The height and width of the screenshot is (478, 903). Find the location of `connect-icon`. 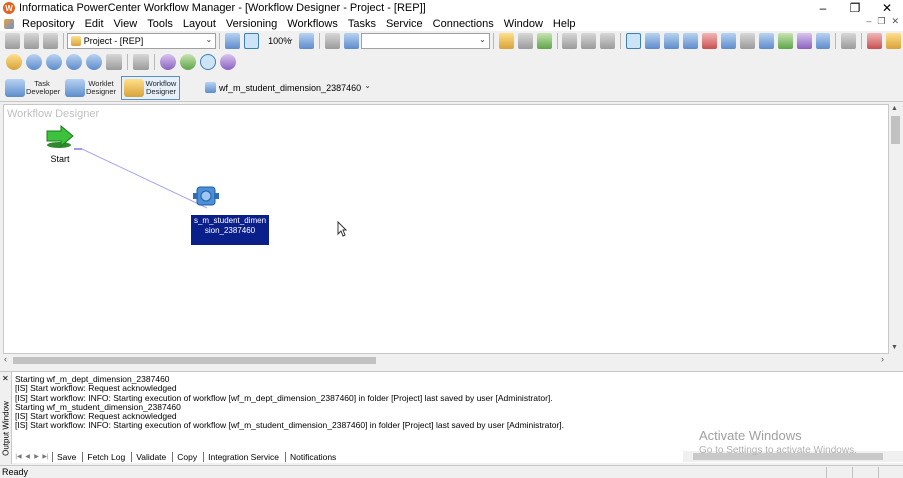

connect-icon is located at coordinates (12, 41).